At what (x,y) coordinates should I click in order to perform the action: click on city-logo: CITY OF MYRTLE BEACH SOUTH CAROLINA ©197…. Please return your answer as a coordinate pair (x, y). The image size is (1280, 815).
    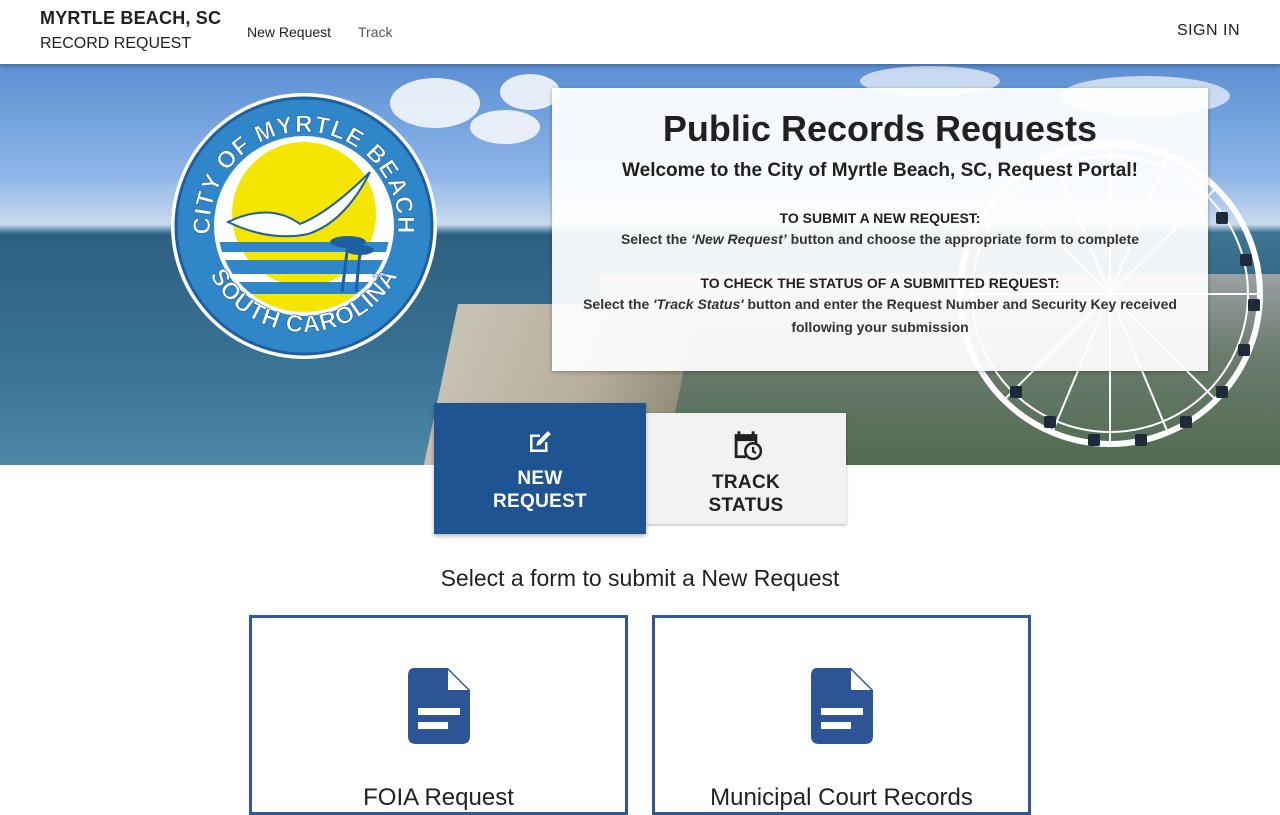
    Looking at the image, I should click on (304, 226).